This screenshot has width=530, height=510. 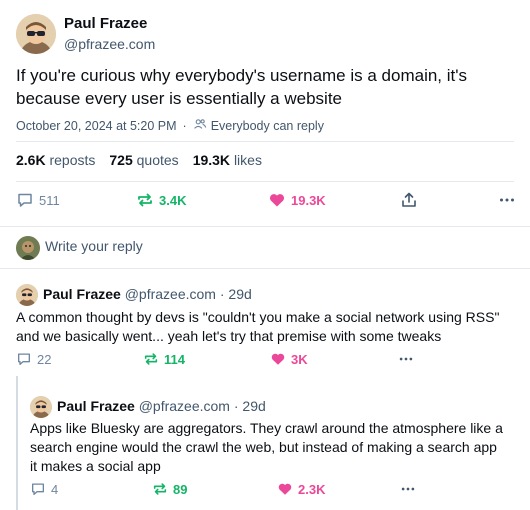 What do you see at coordinates (55, 160) in the screenshot?
I see `reposts-stat: 2.6K reposts` at bounding box center [55, 160].